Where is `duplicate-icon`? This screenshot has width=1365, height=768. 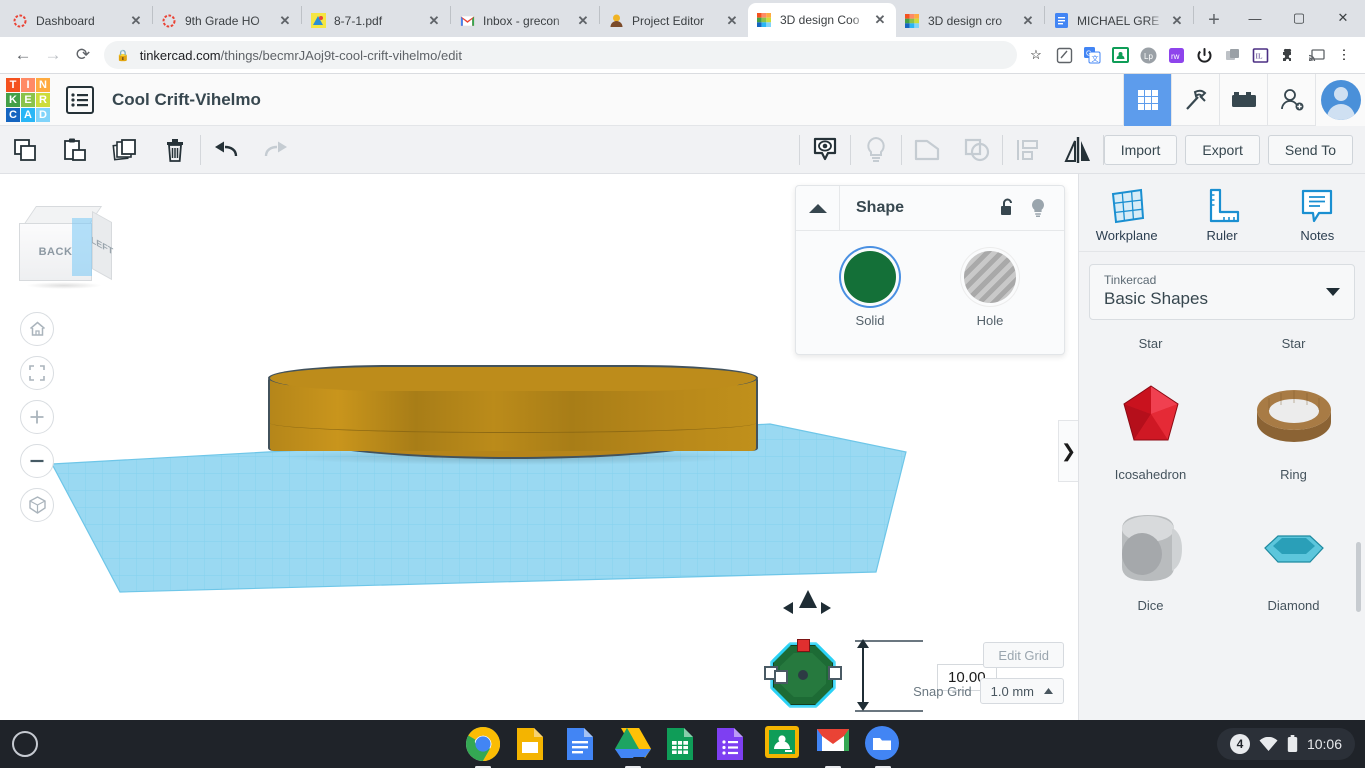
duplicate-icon is located at coordinates (125, 150).